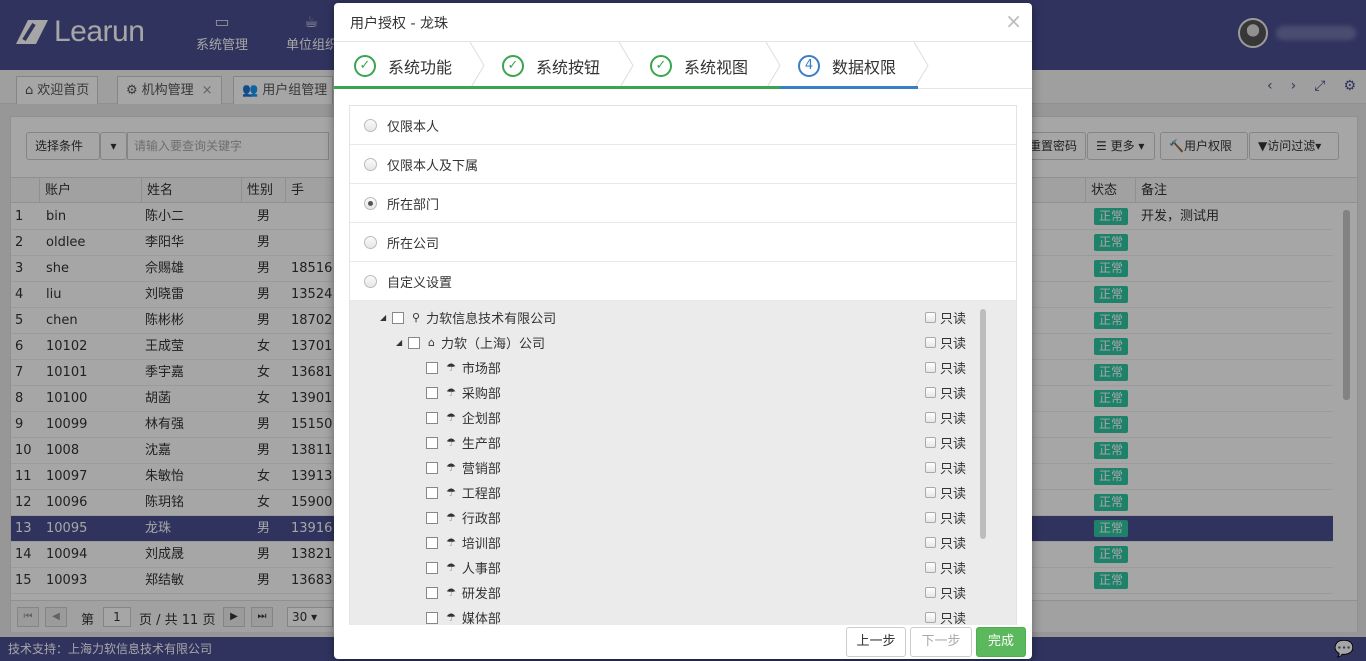 Image resolution: width=1366 pixels, height=661 pixels. What do you see at coordinates (683, 203) in the screenshot?
I see `scope-option: 所在部门` at bounding box center [683, 203].